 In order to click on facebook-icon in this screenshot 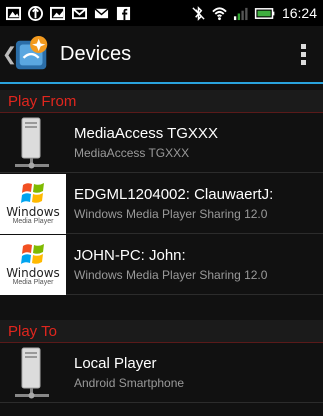, I will do `click(123, 13)`.